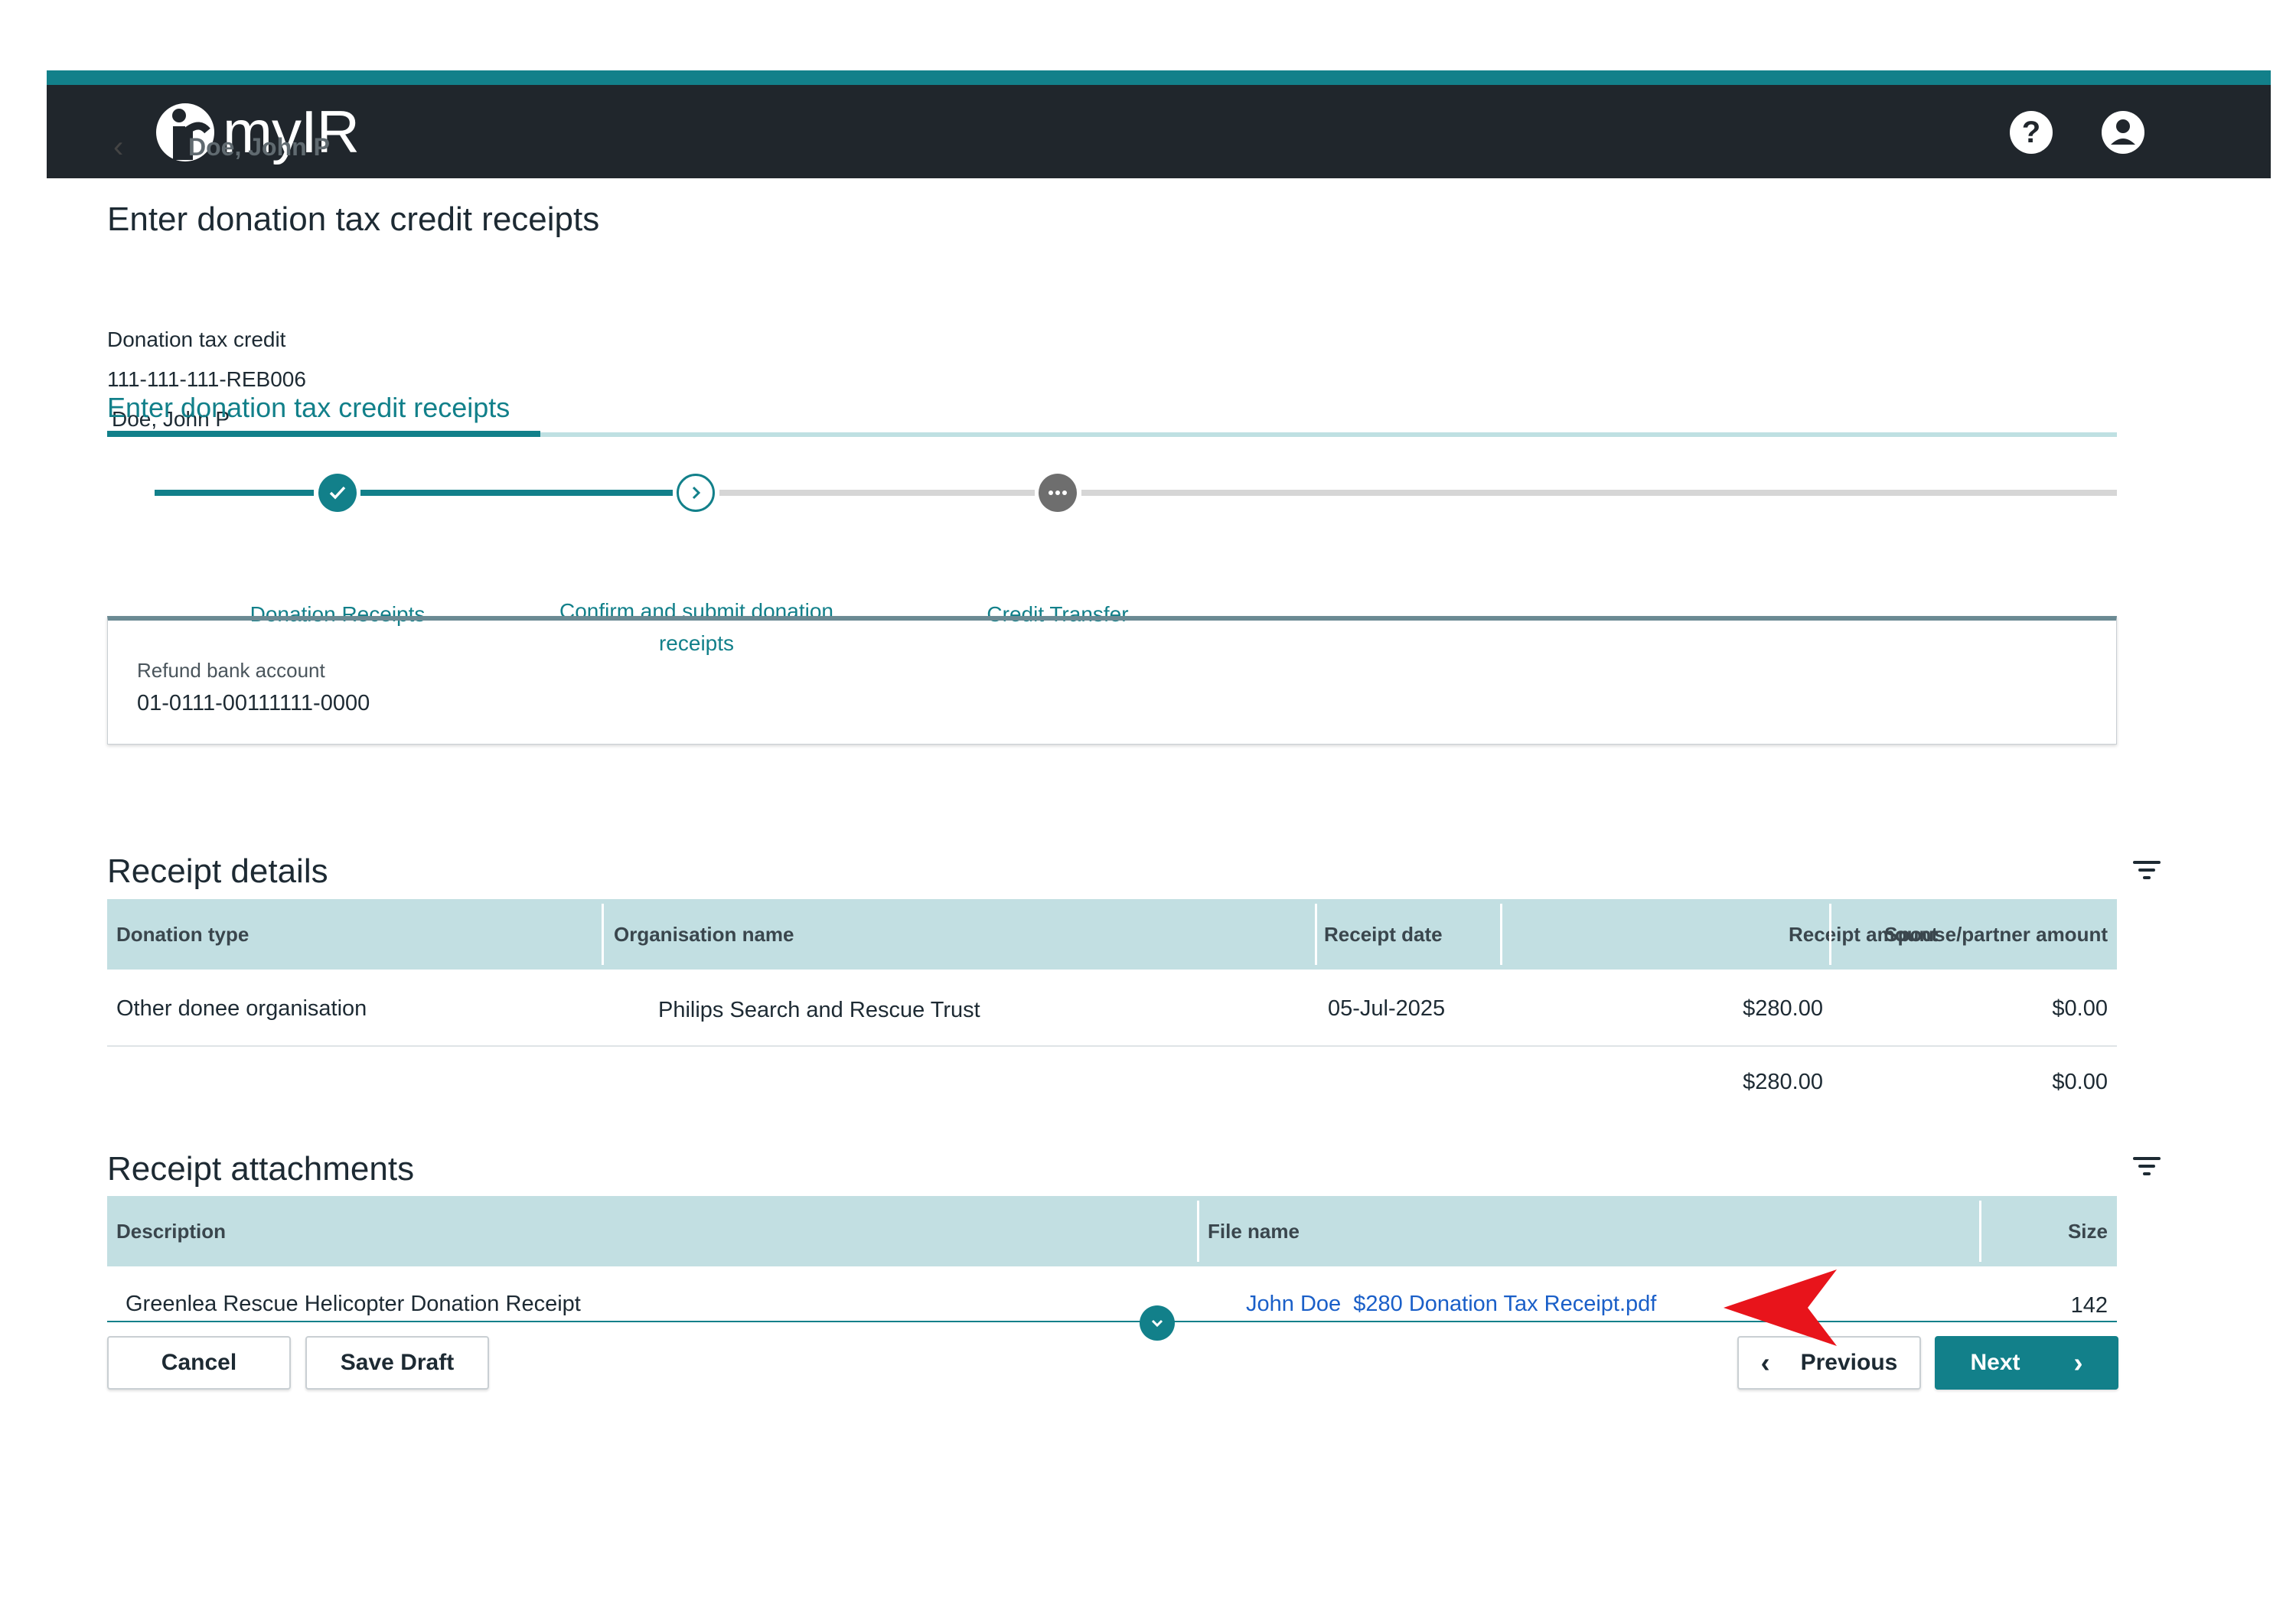 This screenshot has width=2296, height=1623. I want to click on column-header-spouse-amount: Spouse/partner amount, so click(1974, 934).